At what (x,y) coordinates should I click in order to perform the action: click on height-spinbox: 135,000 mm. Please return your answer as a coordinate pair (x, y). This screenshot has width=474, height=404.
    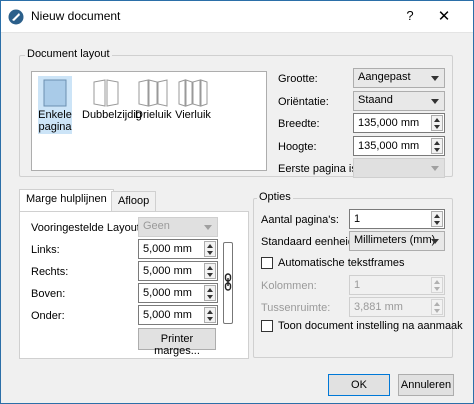
    Looking at the image, I should click on (399, 146).